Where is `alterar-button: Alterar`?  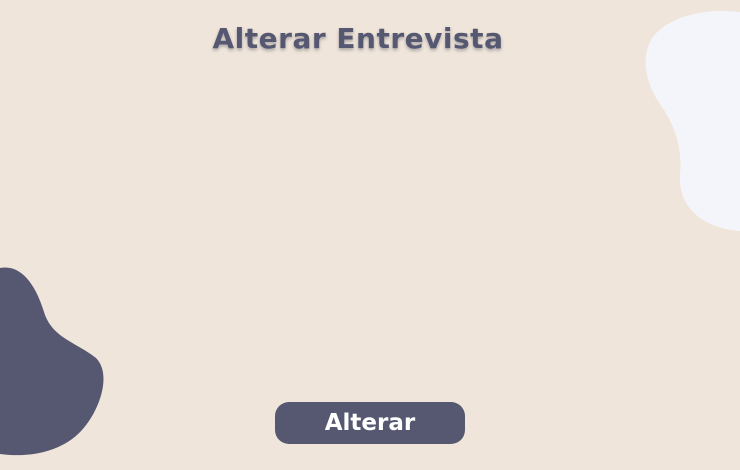 alterar-button: Alterar is located at coordinates (370, 423).